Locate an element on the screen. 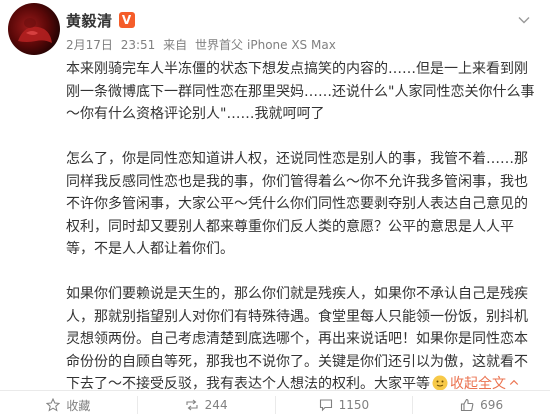 This screenshot has width=550, height=417. like-count: 696 is located at coordinates (492, 405).